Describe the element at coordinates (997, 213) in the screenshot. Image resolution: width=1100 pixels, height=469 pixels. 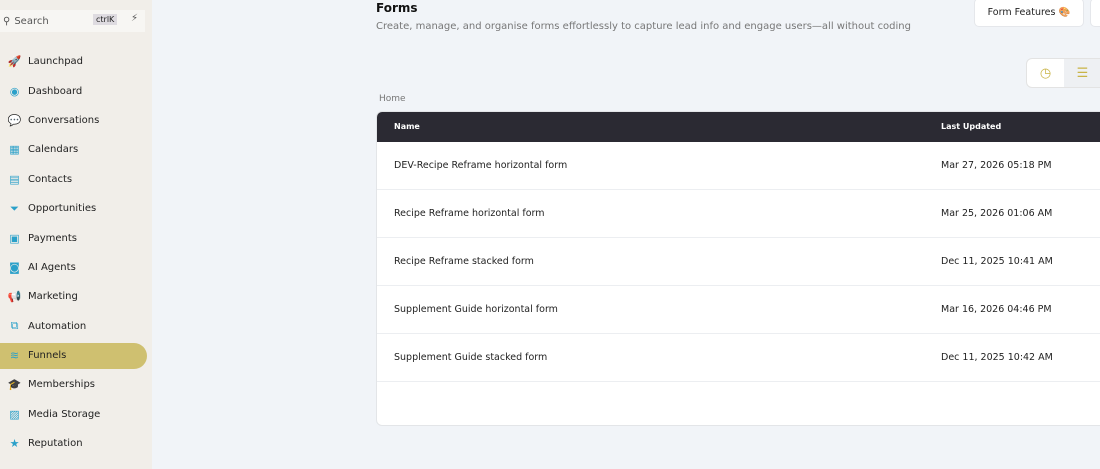
I see `last-updated: Mar 25, 2026 01:06 AM` at that location.